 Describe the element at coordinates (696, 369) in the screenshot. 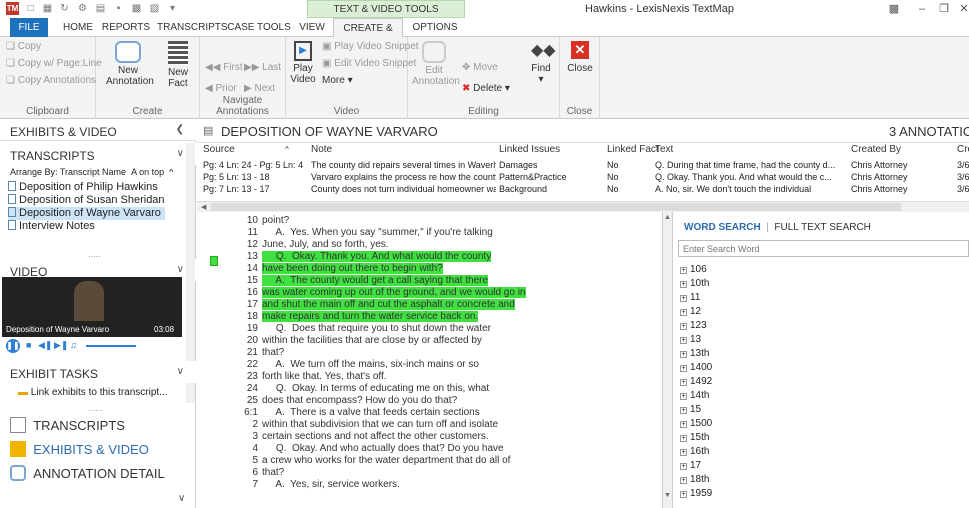

I see `word-list-item: +1400` at that location.